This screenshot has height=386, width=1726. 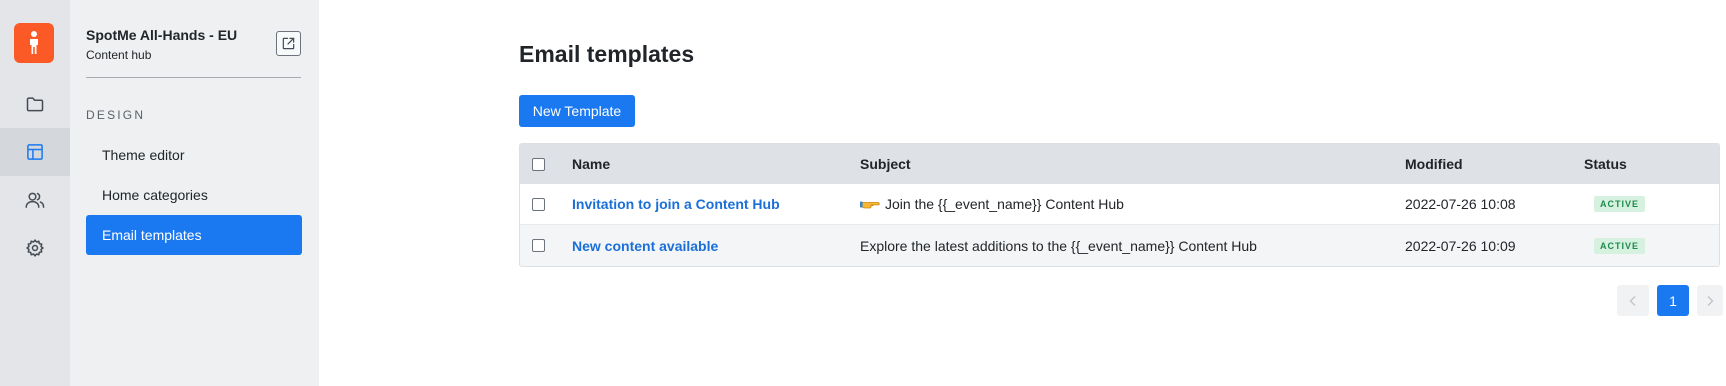 I want to click on sidebar-item-theme-editor: Theme editor, so click(x=194, y=155).